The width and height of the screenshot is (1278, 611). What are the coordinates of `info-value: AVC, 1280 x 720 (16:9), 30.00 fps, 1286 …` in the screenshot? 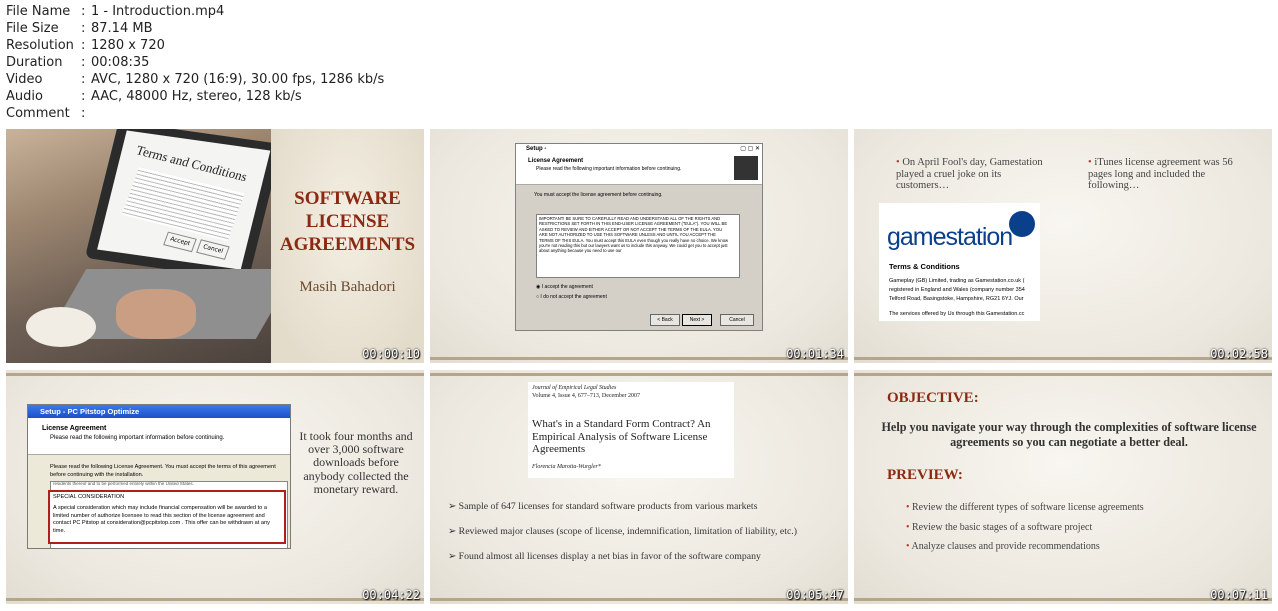 It's located at (238, 79).